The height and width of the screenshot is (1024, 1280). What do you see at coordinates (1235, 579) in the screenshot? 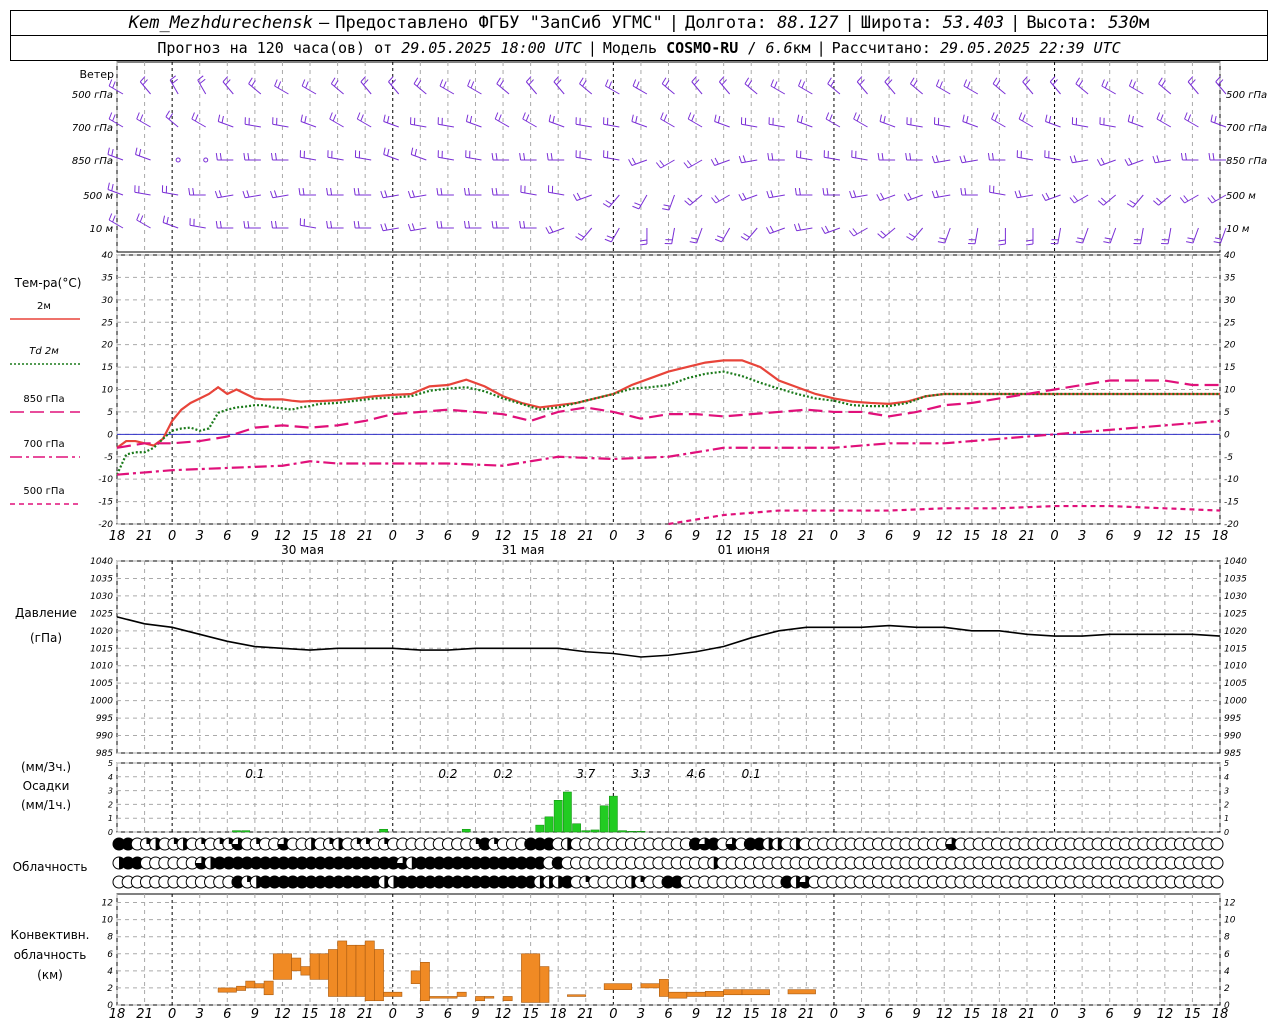
I see `pressure-panel-ytick-right: 1035` at bounding box center [1235, 579].